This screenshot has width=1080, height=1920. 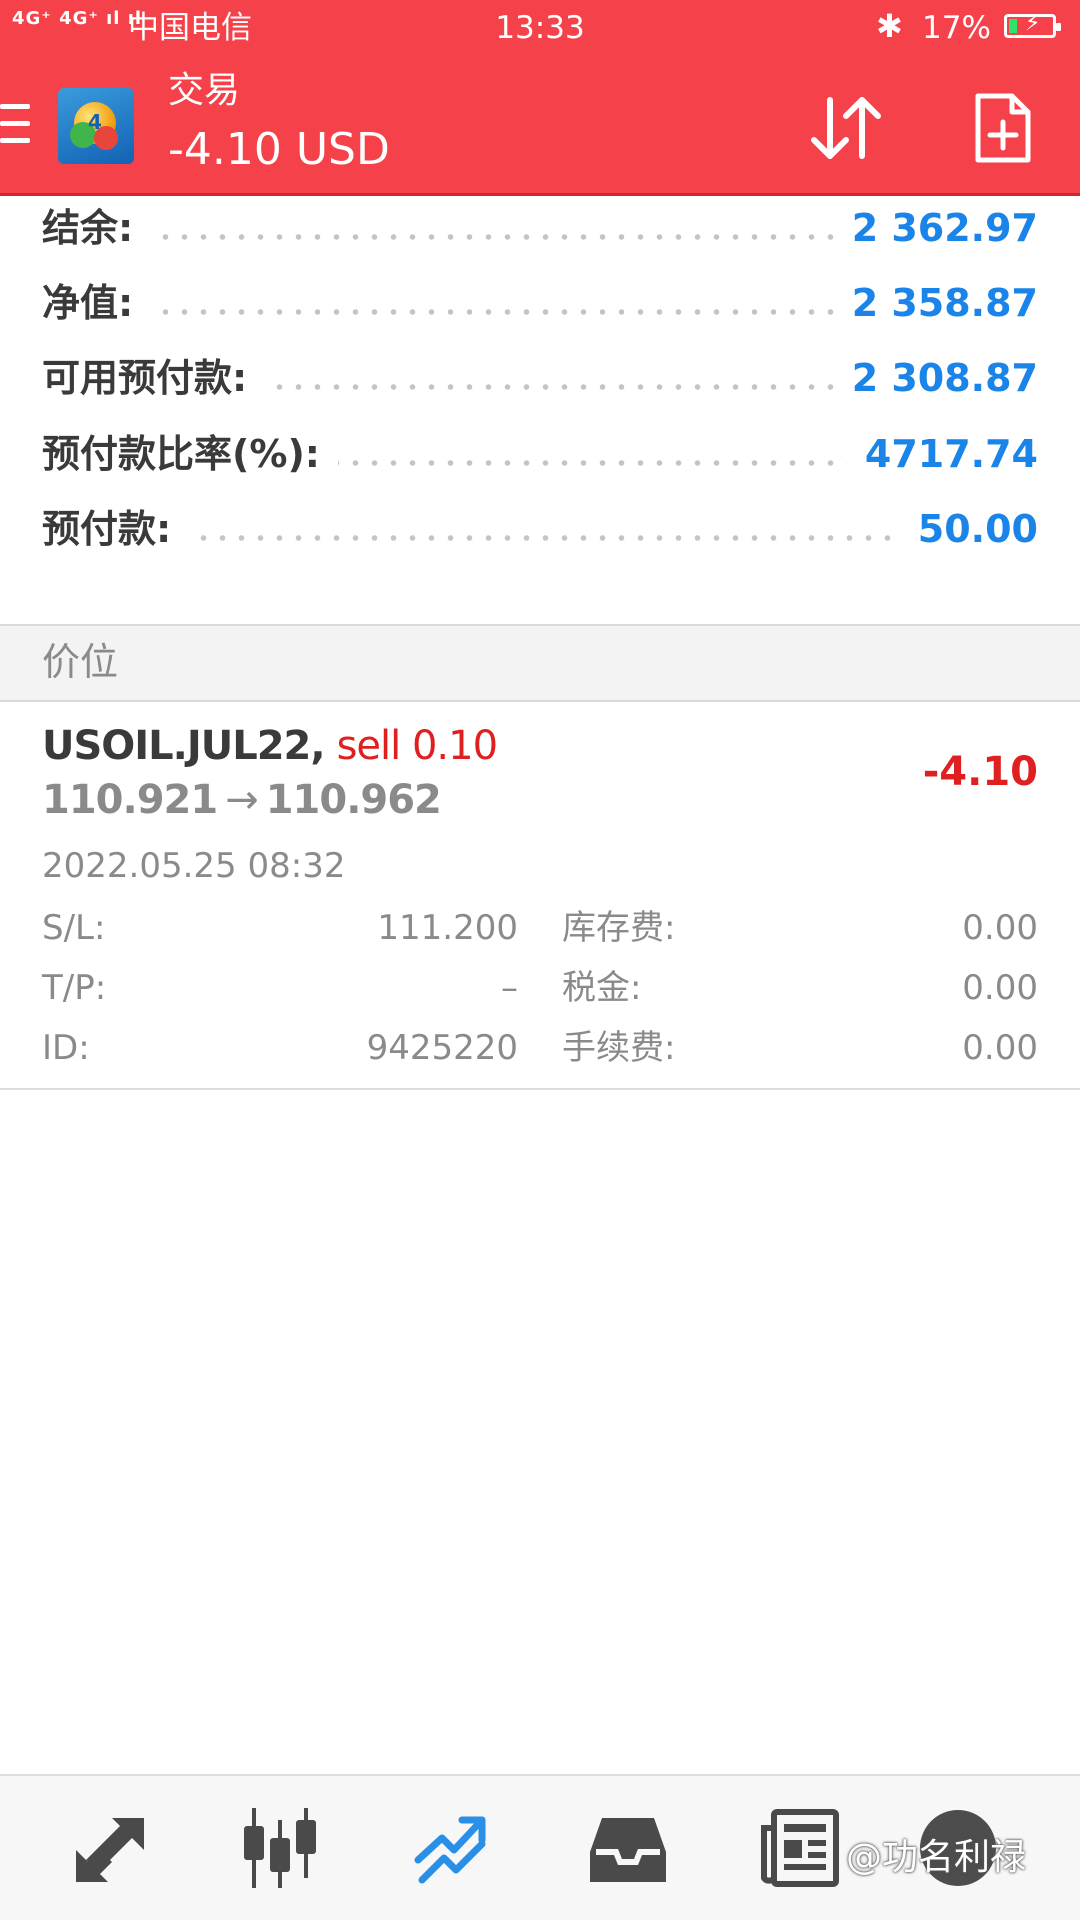 What do you see at coordinates (442, 1048) in the screenshot?
I see `id-value: 9425220` at bounding box center [442, 1048].